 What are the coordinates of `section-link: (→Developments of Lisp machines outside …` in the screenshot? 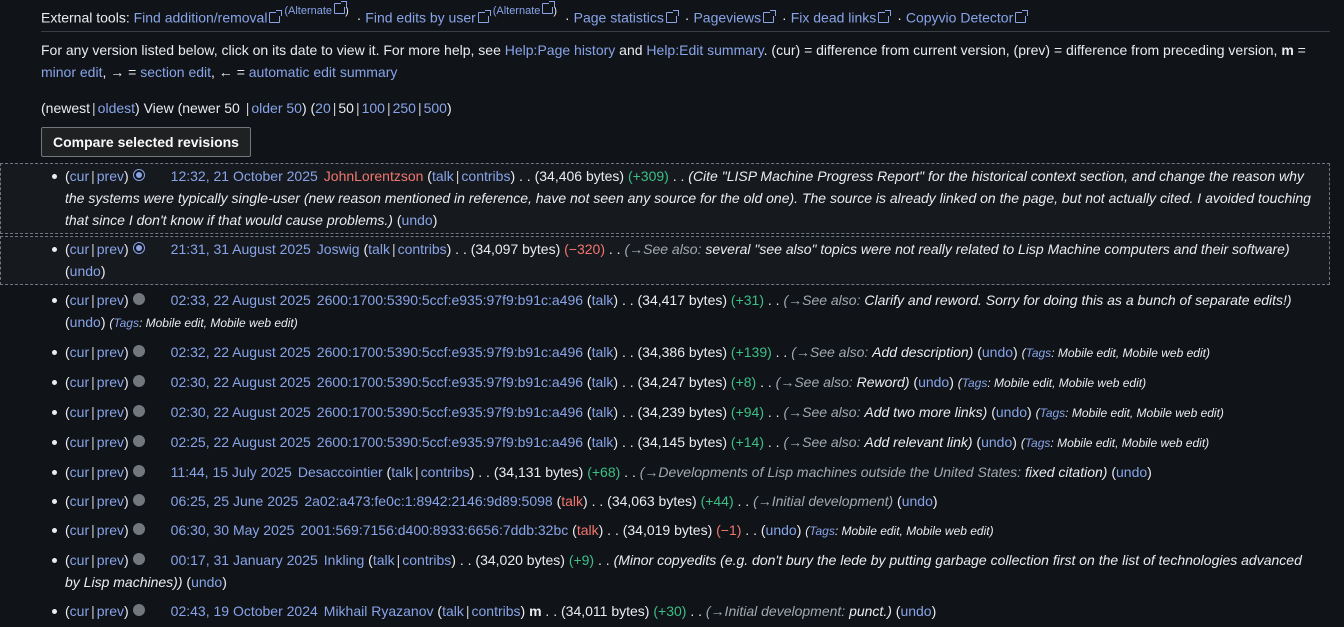 It's located at (830, 472).